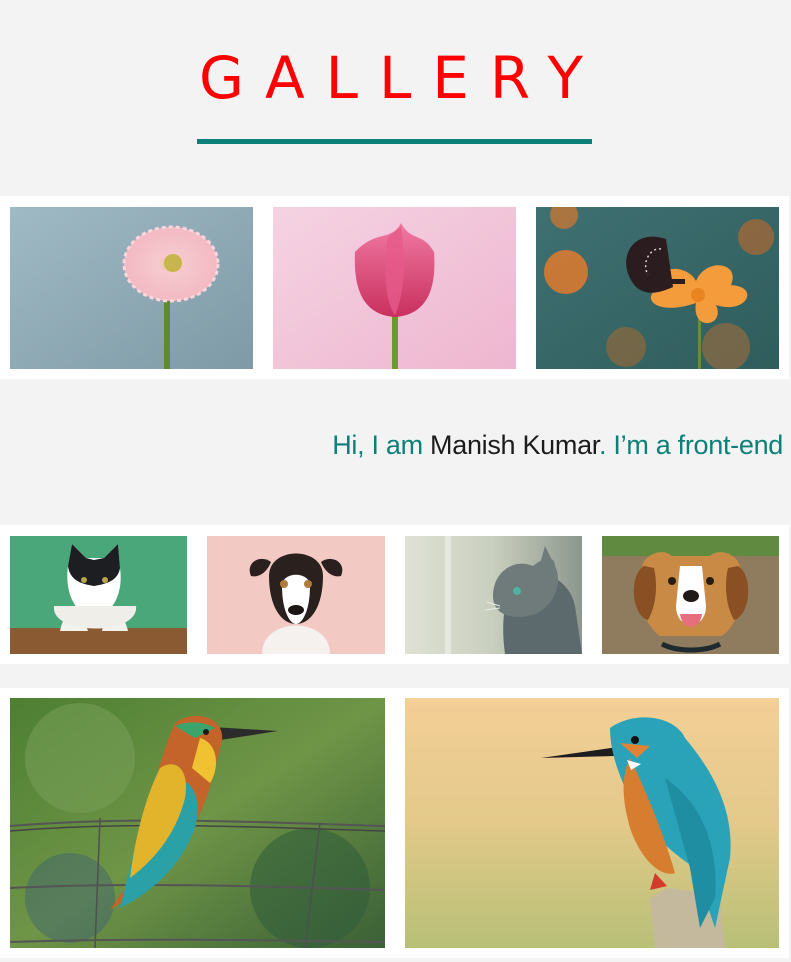 The height and width of the screenshot is (962, 791). Describe the element at coordinates (690, 595) in the screenshot. I see `beagle-image` at that location.